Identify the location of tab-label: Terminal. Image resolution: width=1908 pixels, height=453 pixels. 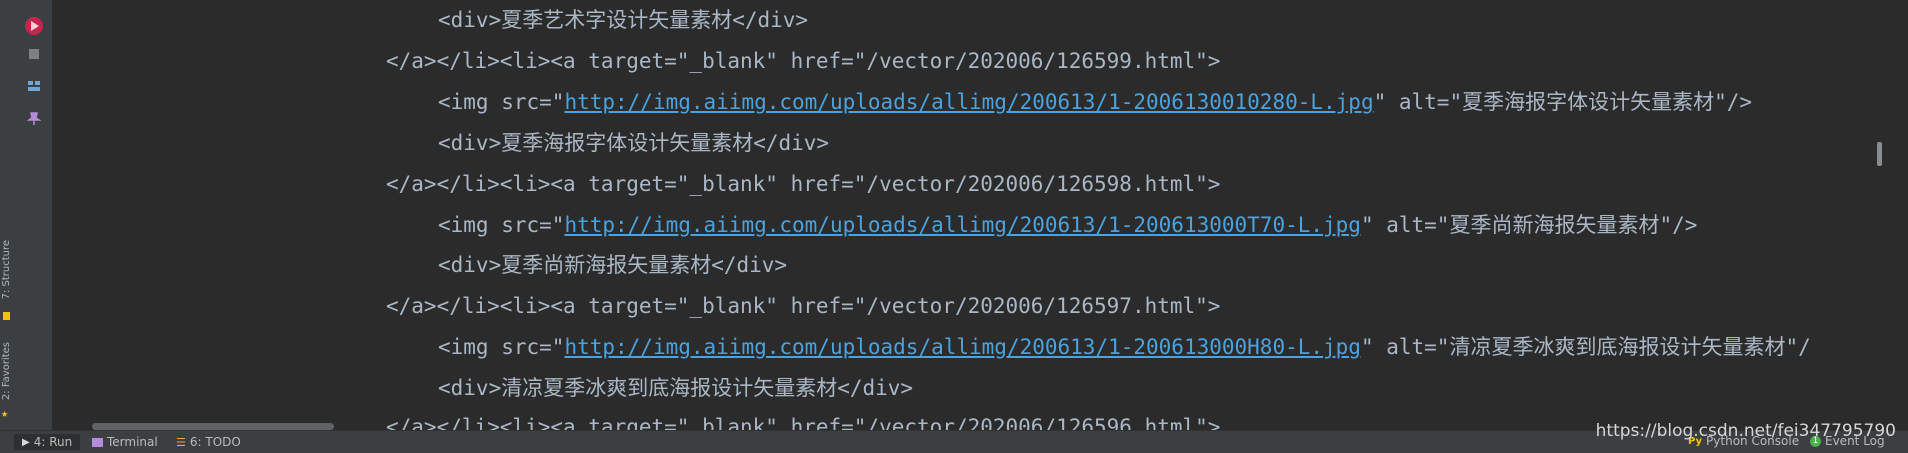
(132, 442).